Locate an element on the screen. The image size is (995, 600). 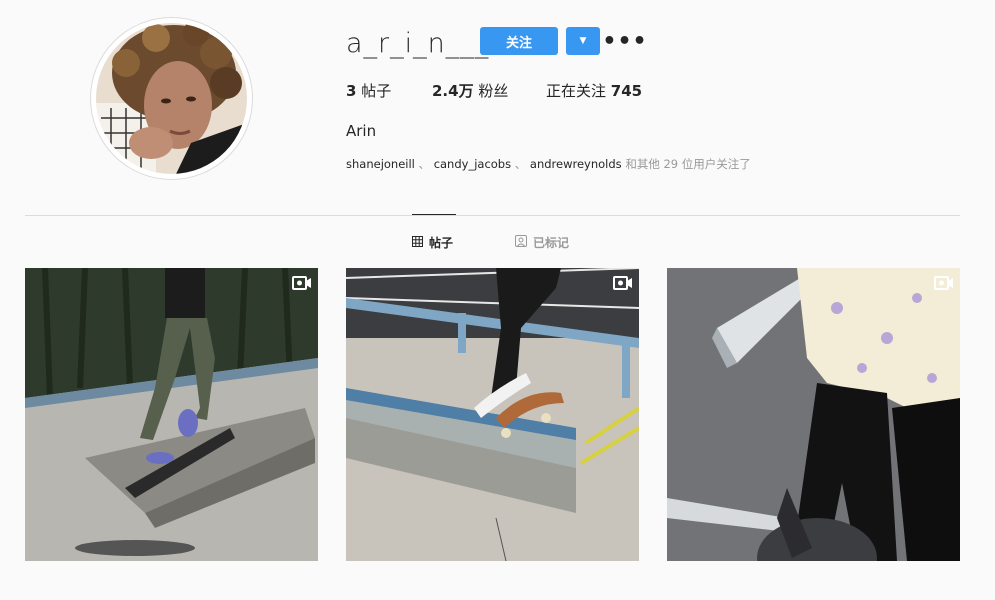
more-options-icon: ••• is located at coordinates (625, 41).